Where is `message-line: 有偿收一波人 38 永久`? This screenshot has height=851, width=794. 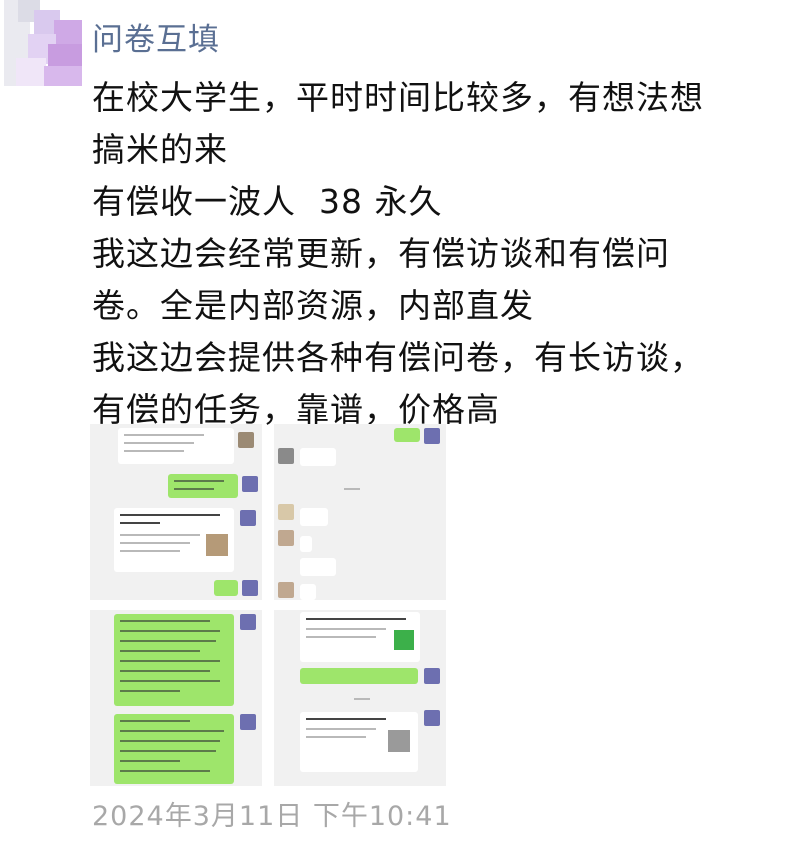 message-line: 有偿收一波人 38 永久 is located at coordinates (267, 201).